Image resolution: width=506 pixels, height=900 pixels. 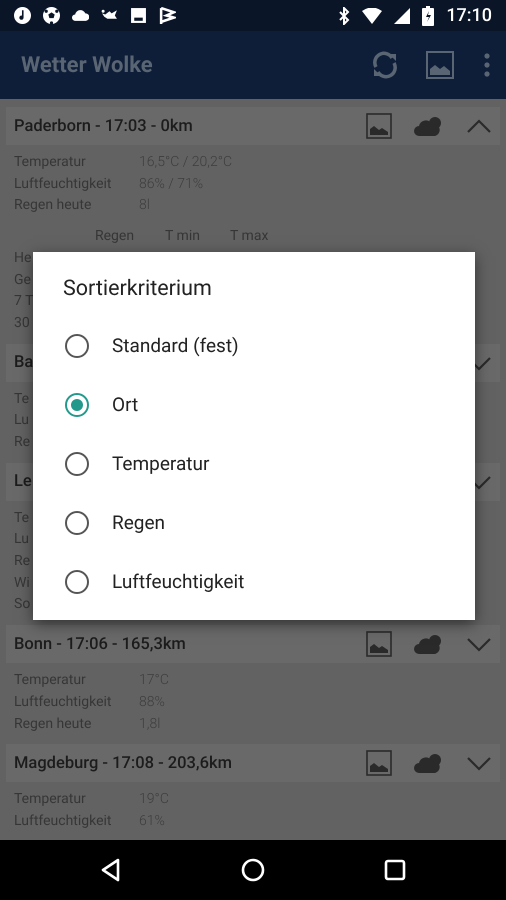 I want to click on city-title: Le, so click(x=23, y=482).